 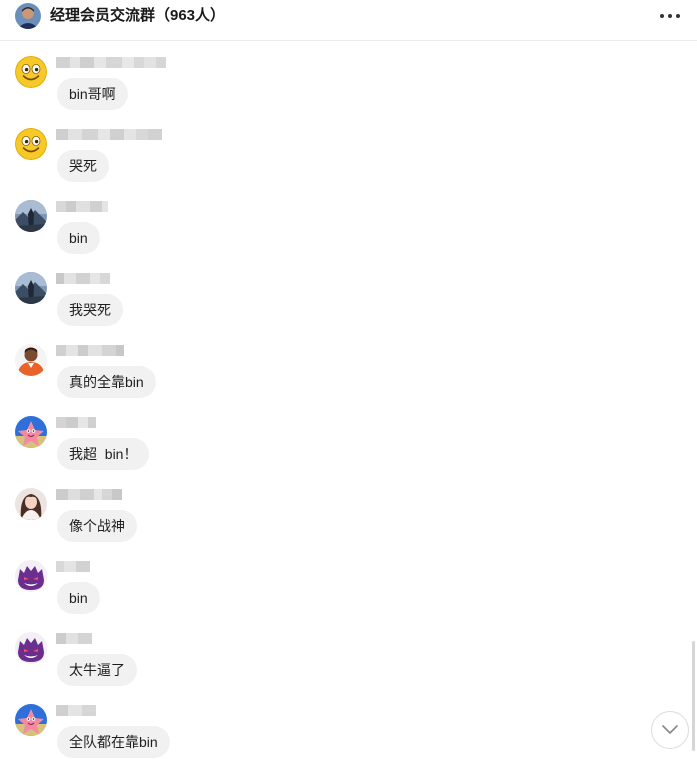 What do you see at coordinates (320, 521) in the screenshot?
I see `chat-message: 像个战神` at bounding box center [320, 521].